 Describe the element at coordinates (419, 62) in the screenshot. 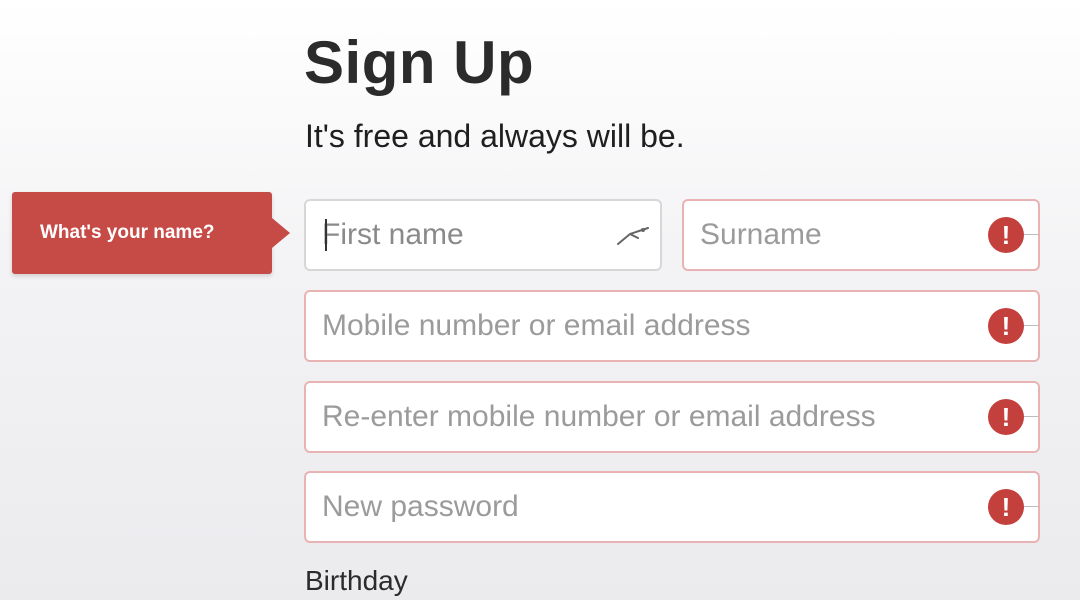

I see `page-title: Sign Up` at that location.